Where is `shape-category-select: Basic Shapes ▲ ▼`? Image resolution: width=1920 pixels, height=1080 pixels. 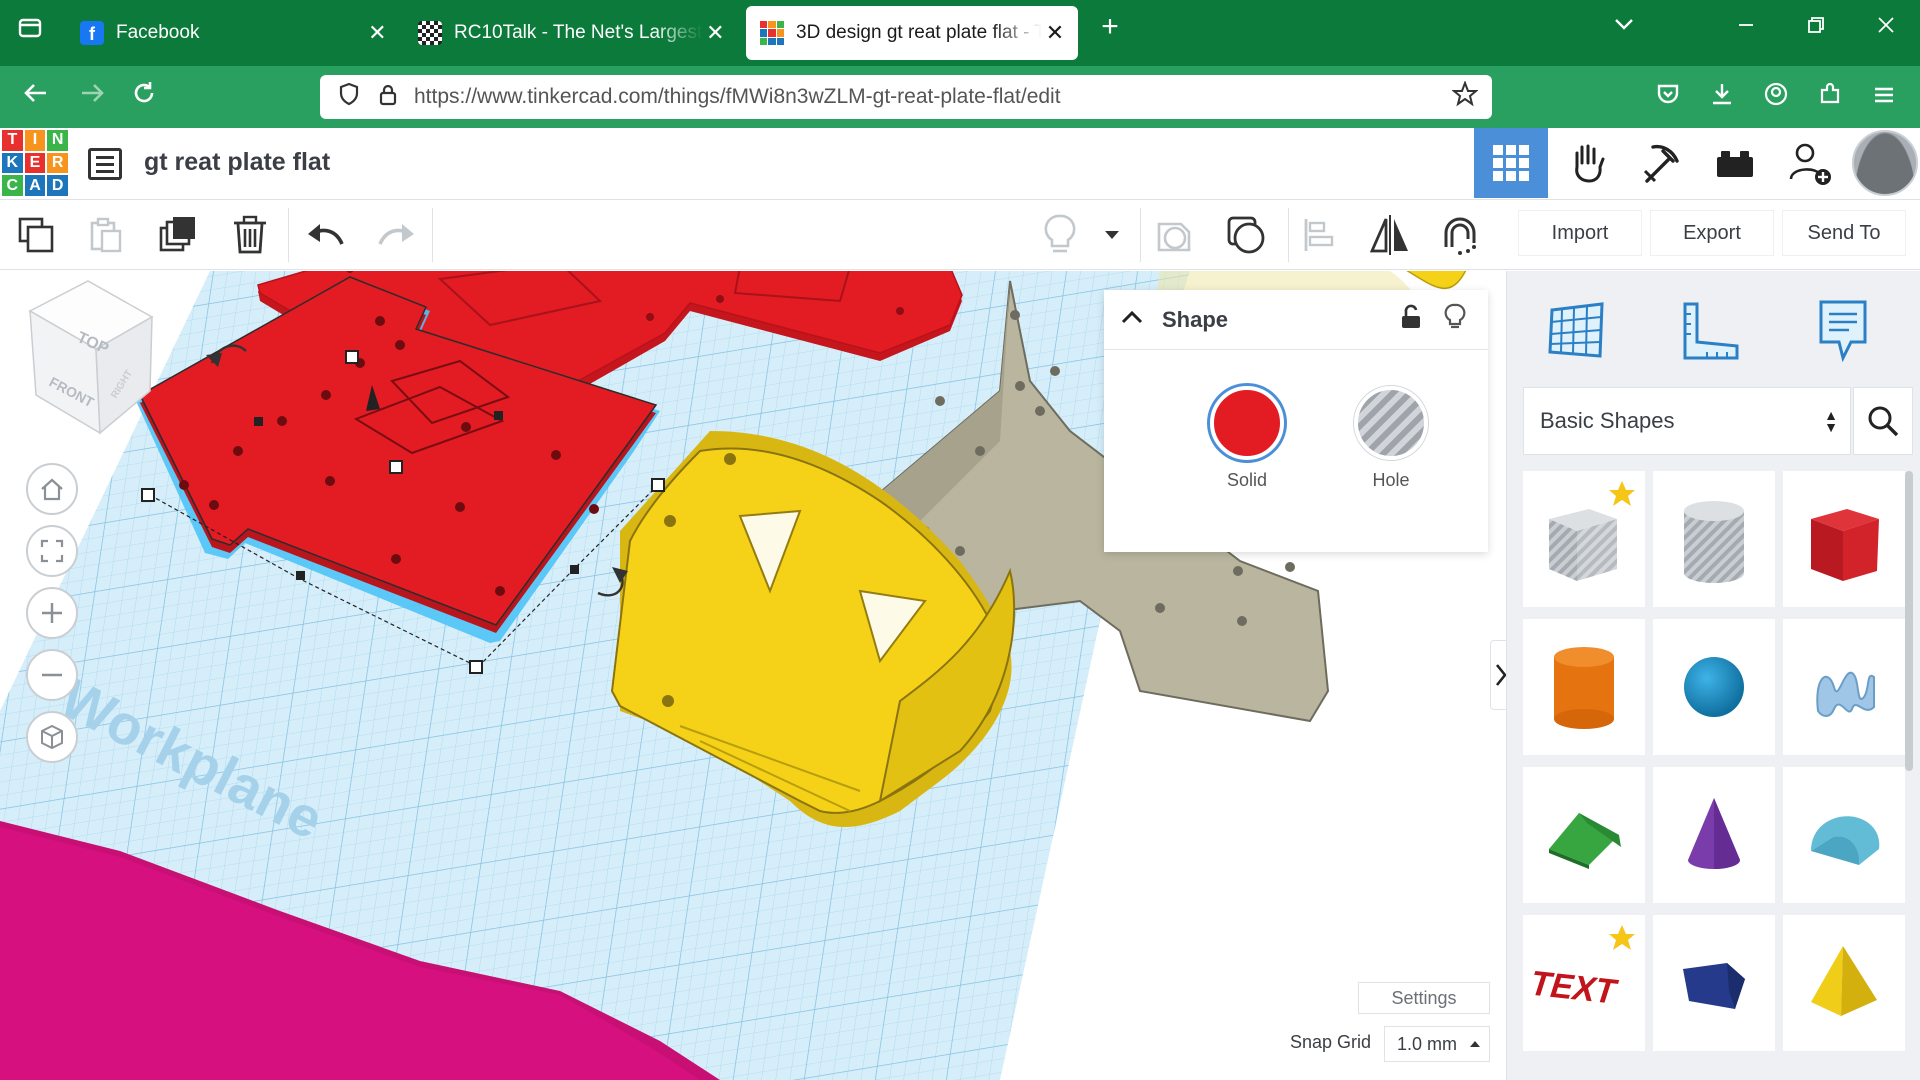
shape-category-select: Basic Shapes ▲ ▼ is located at coordinates (1687, 421).